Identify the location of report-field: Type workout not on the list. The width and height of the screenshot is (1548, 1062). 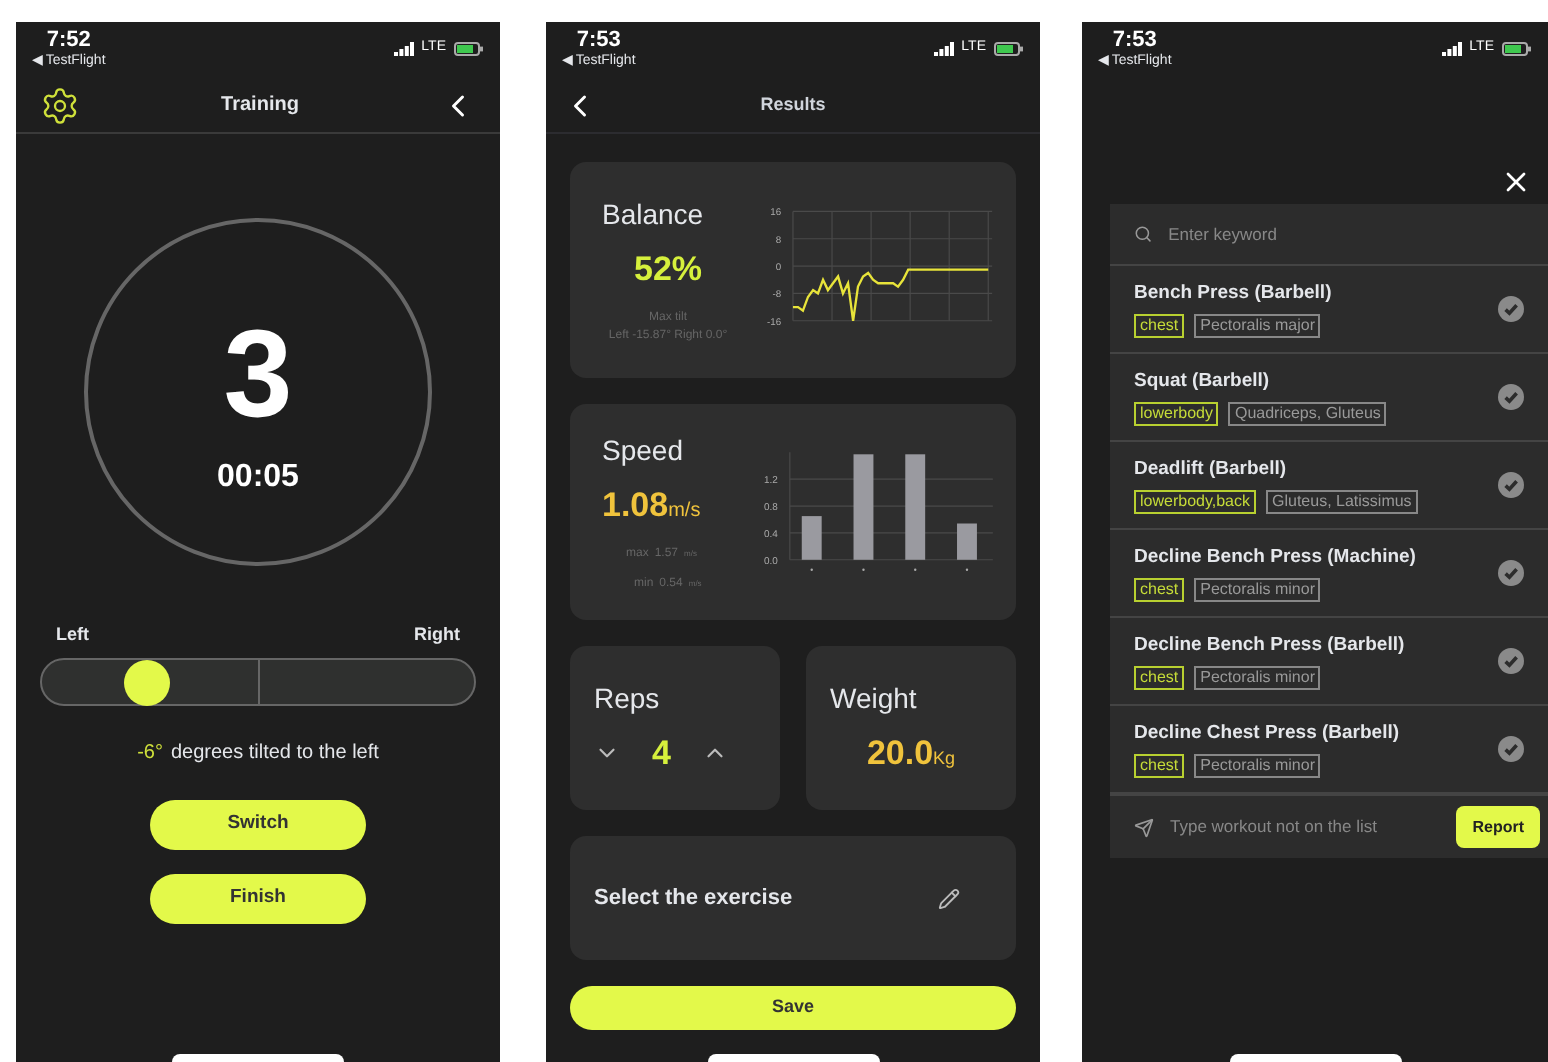
(1305, 827).